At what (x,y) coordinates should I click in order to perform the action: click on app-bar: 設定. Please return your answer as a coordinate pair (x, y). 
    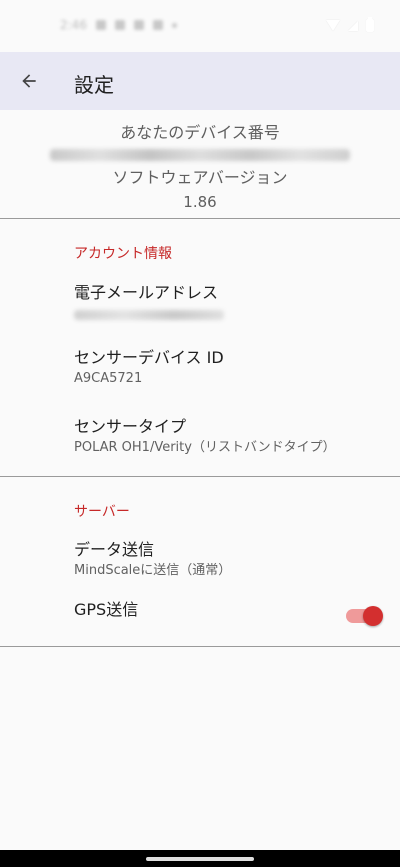
    Looking at the image, I should click on (200, 81).